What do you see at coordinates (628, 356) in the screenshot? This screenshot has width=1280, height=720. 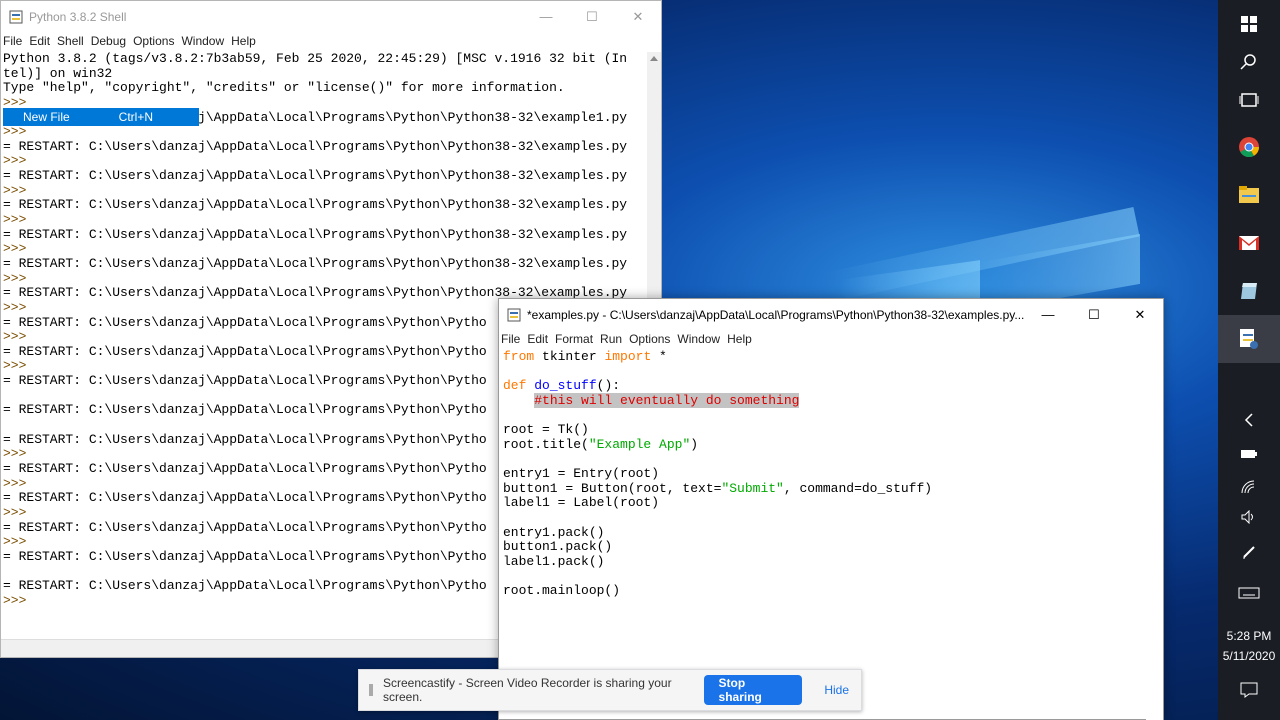 I see `code-token: import` at bounding box center [628, 356].